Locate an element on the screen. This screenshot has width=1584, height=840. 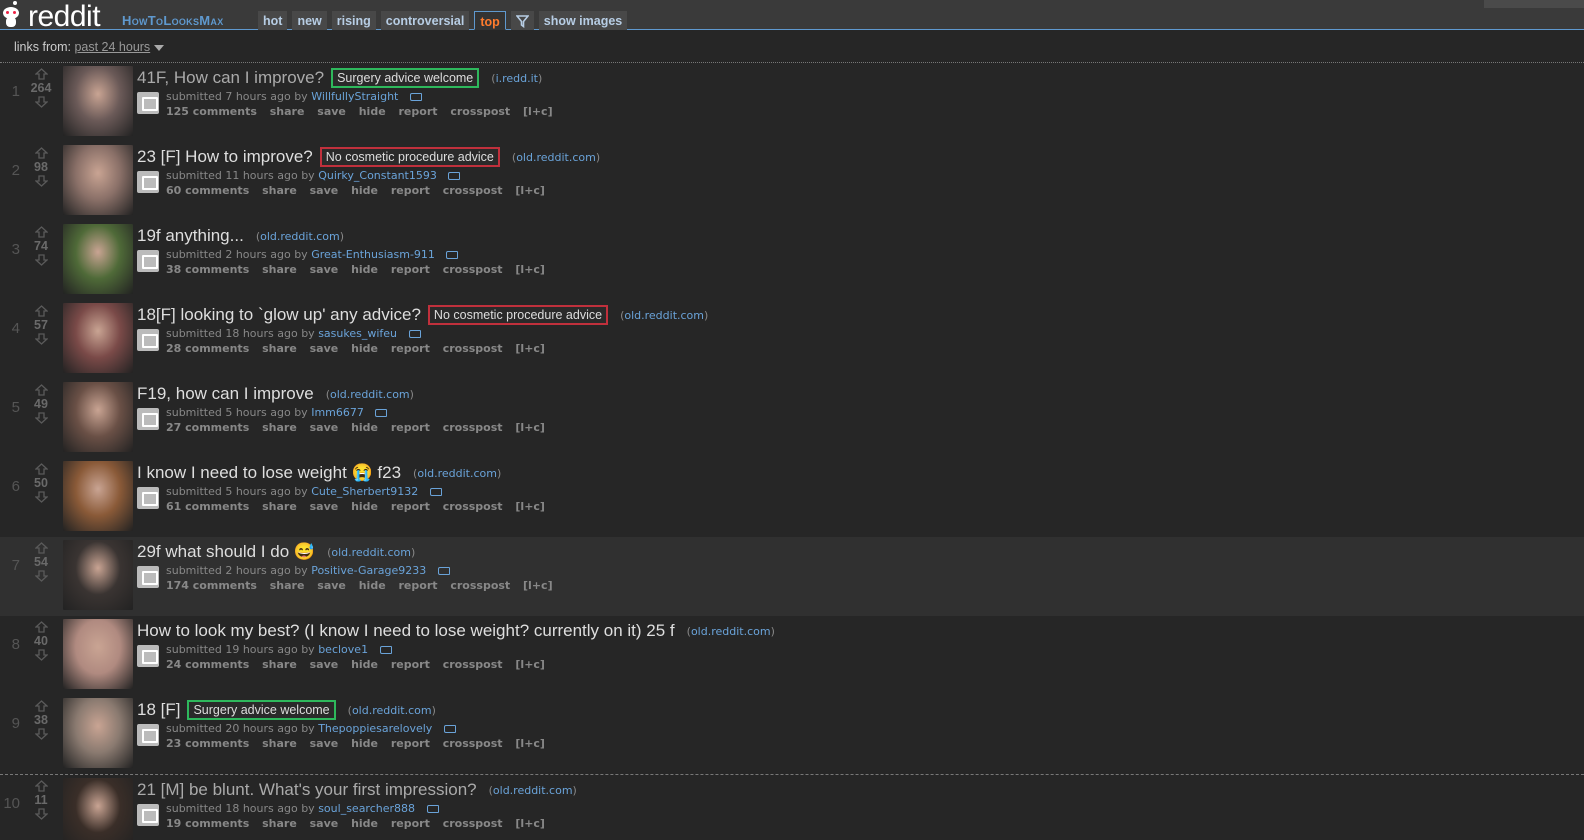
post-author: Thepoppiesarelovely is located at coordinates (375, 728).